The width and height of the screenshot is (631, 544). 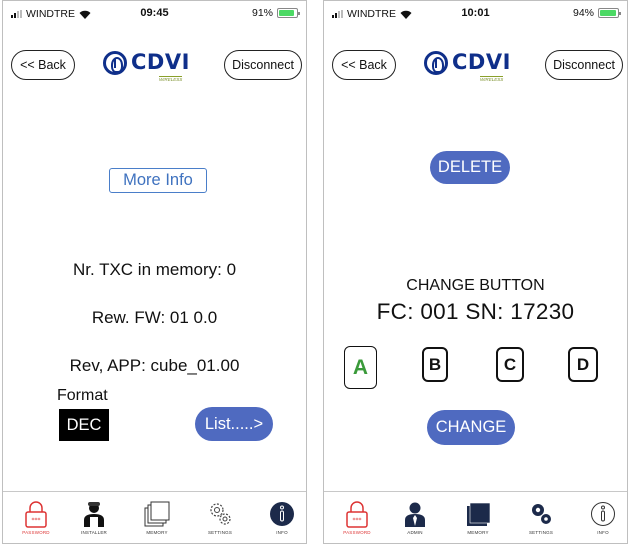 What do you see at coordinates (475, 285) in the screenshot?
I see `change-button-title: CHANGE BUTTON` at bounding box center [475, 285].